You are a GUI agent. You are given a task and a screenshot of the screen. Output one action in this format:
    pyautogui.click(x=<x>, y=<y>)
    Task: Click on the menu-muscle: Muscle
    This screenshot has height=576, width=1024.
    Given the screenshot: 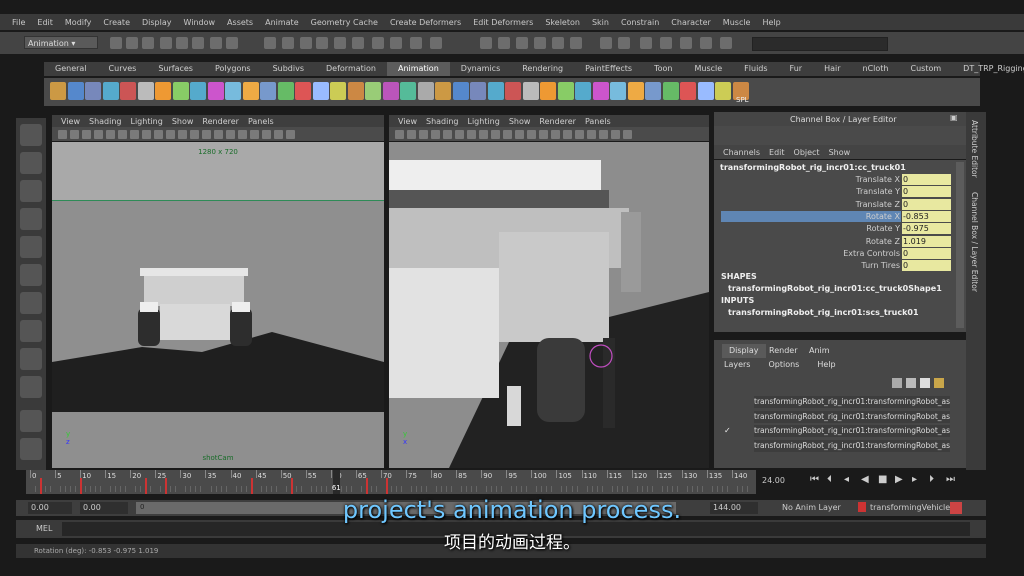 What is the action you would take?
    pyautogui.click(x=737, y=22)
    